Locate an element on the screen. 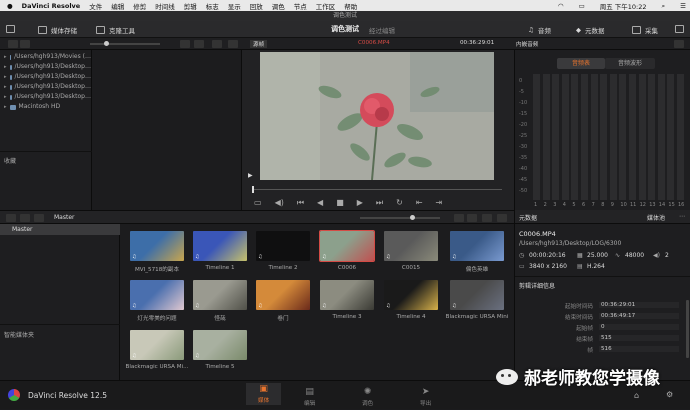 The image size is (690, 410). menu-mark: 标志 is located at coordinates (212, 6).